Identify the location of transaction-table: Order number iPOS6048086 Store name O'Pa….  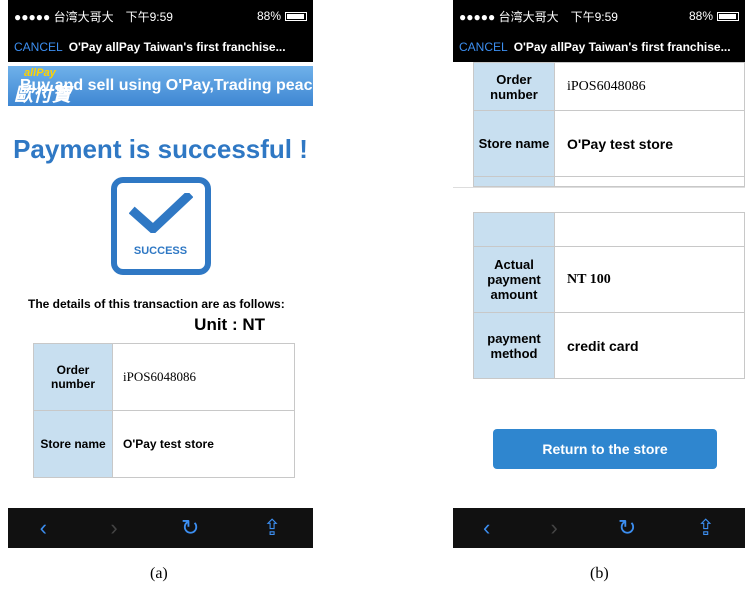
(164, 410).